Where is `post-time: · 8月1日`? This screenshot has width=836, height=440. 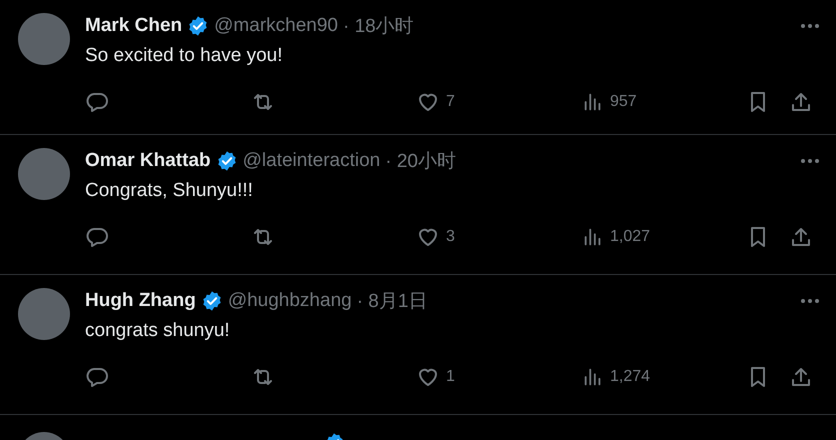 post-time: · 8月1日 is located at coordinates (392, 302).